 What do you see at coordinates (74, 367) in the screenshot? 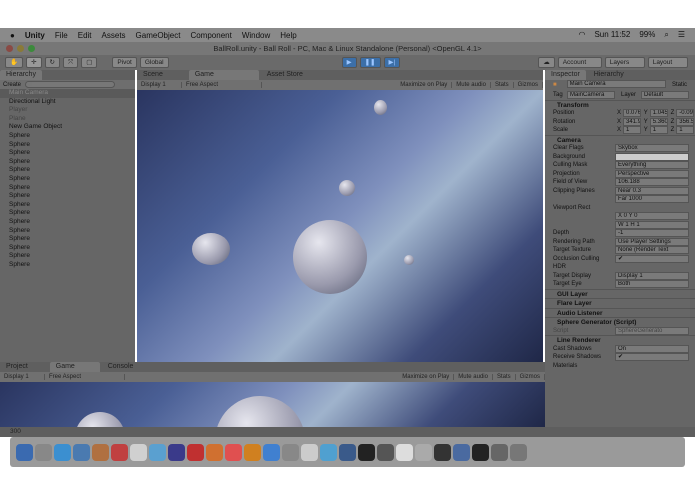
I see `tab-game-lower: Game` at bounding box center [74, 367].